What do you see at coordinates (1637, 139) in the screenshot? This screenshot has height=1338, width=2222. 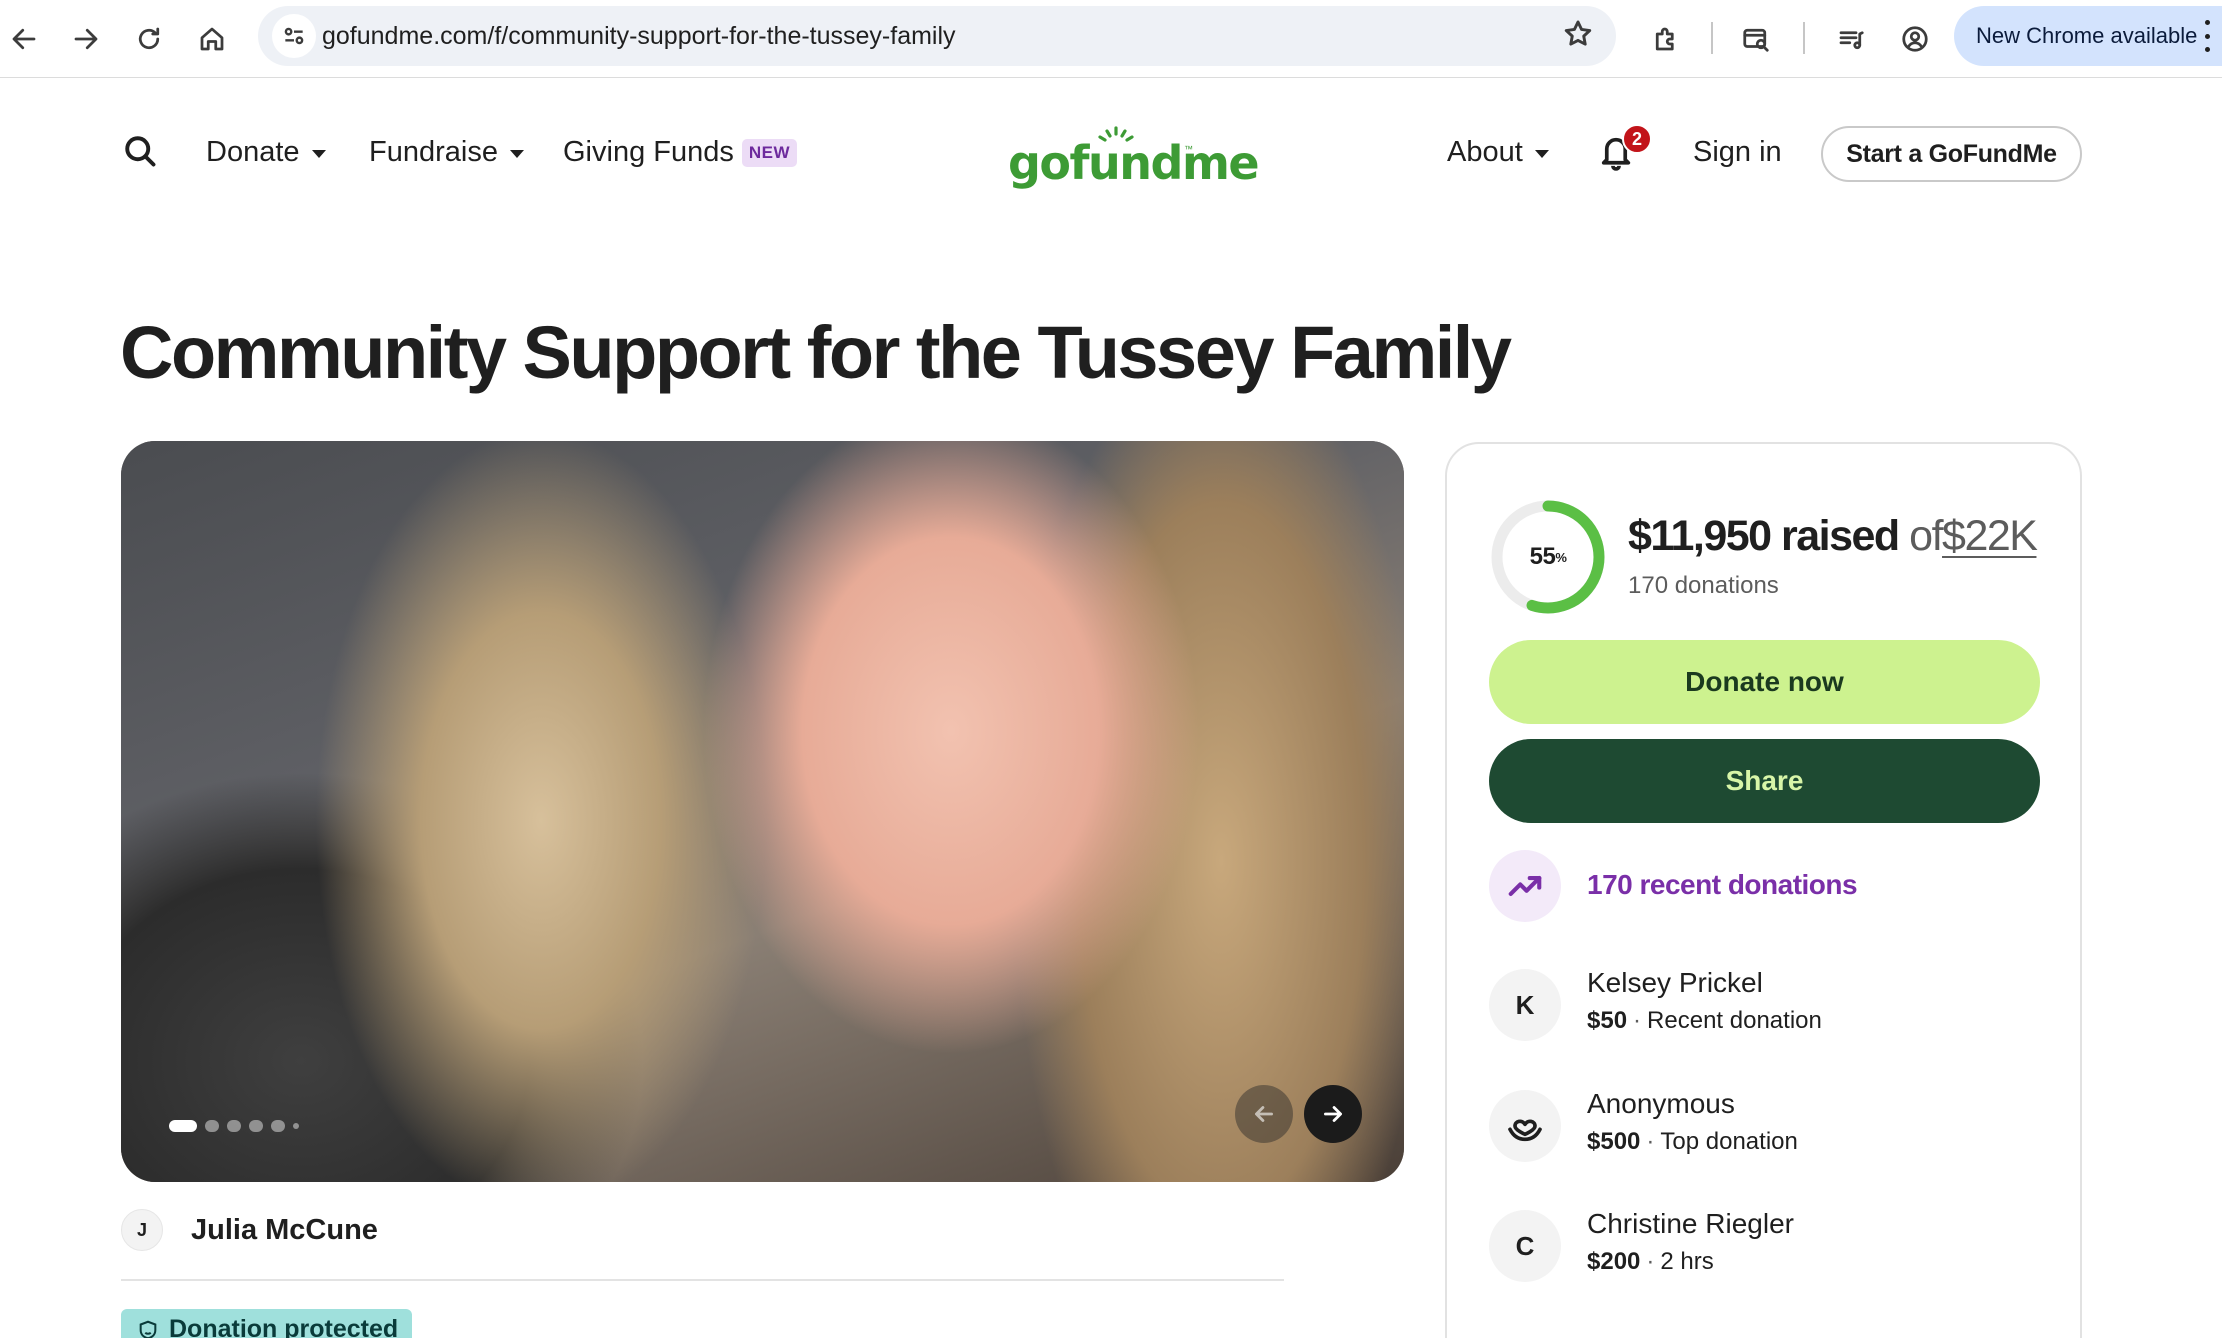 I see `notification-count-badge: 2` at bounding box center [1637, 139].